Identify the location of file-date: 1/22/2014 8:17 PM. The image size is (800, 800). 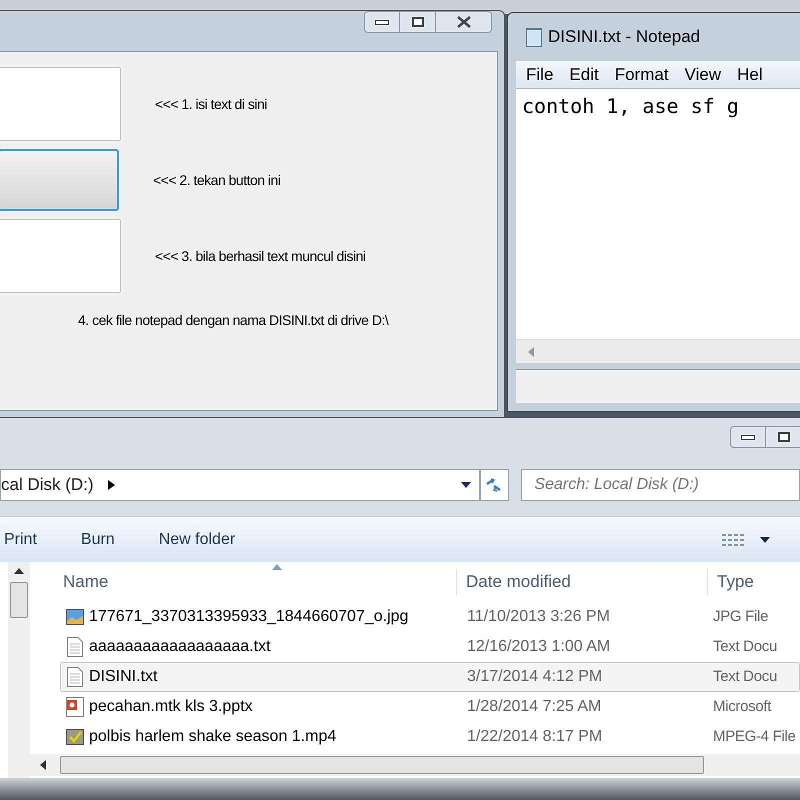
(535, 737).